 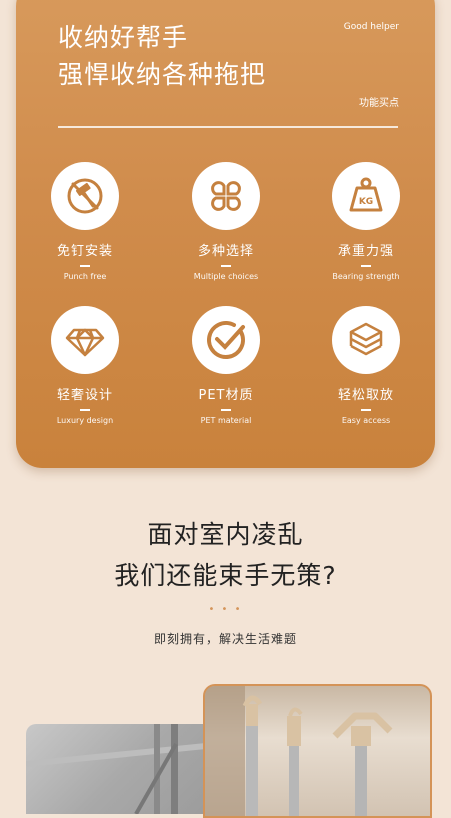 I want to click on checkmark-icon, so click(x=226, y=340).